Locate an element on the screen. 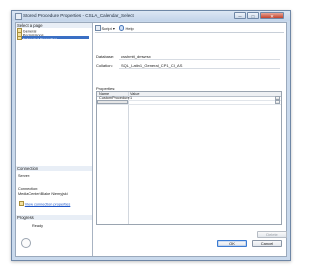 This screenshot has width=320, height=270. close-button: ✕ is located at coordinates (272, 15).